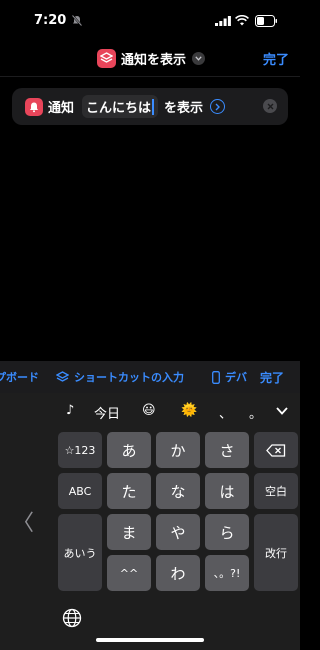 The image size is (320, 650). Describe the element at coordinates (242, 20) in the screenshot. I see `wifi-icon` at that location.